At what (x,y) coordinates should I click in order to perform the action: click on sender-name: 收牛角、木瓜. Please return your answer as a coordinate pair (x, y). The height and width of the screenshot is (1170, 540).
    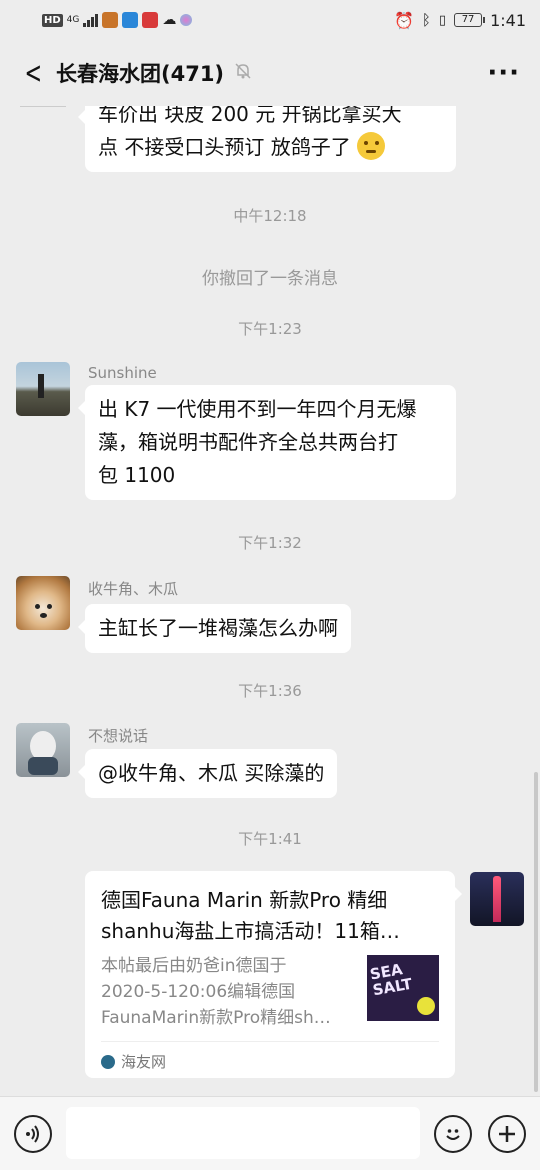
    Looking at the image, I should click on (133, 589).